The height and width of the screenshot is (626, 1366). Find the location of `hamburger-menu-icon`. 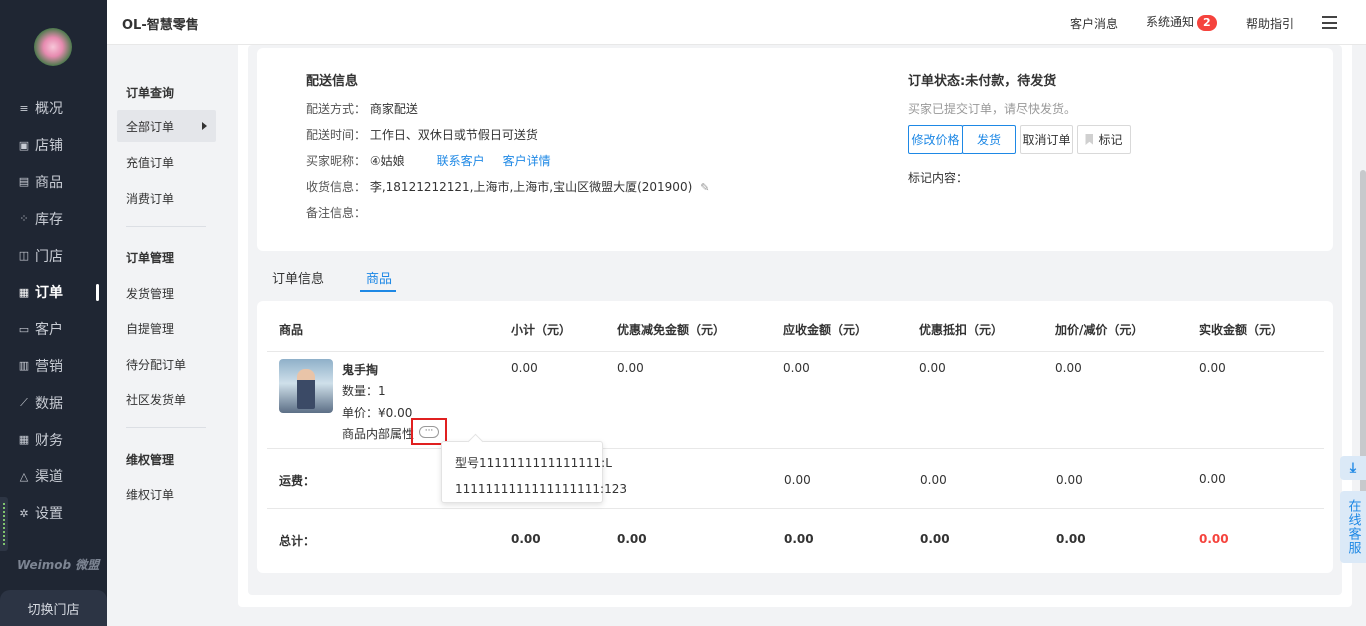

hamburger-menu-icon is located at coordinates (1329, 22).